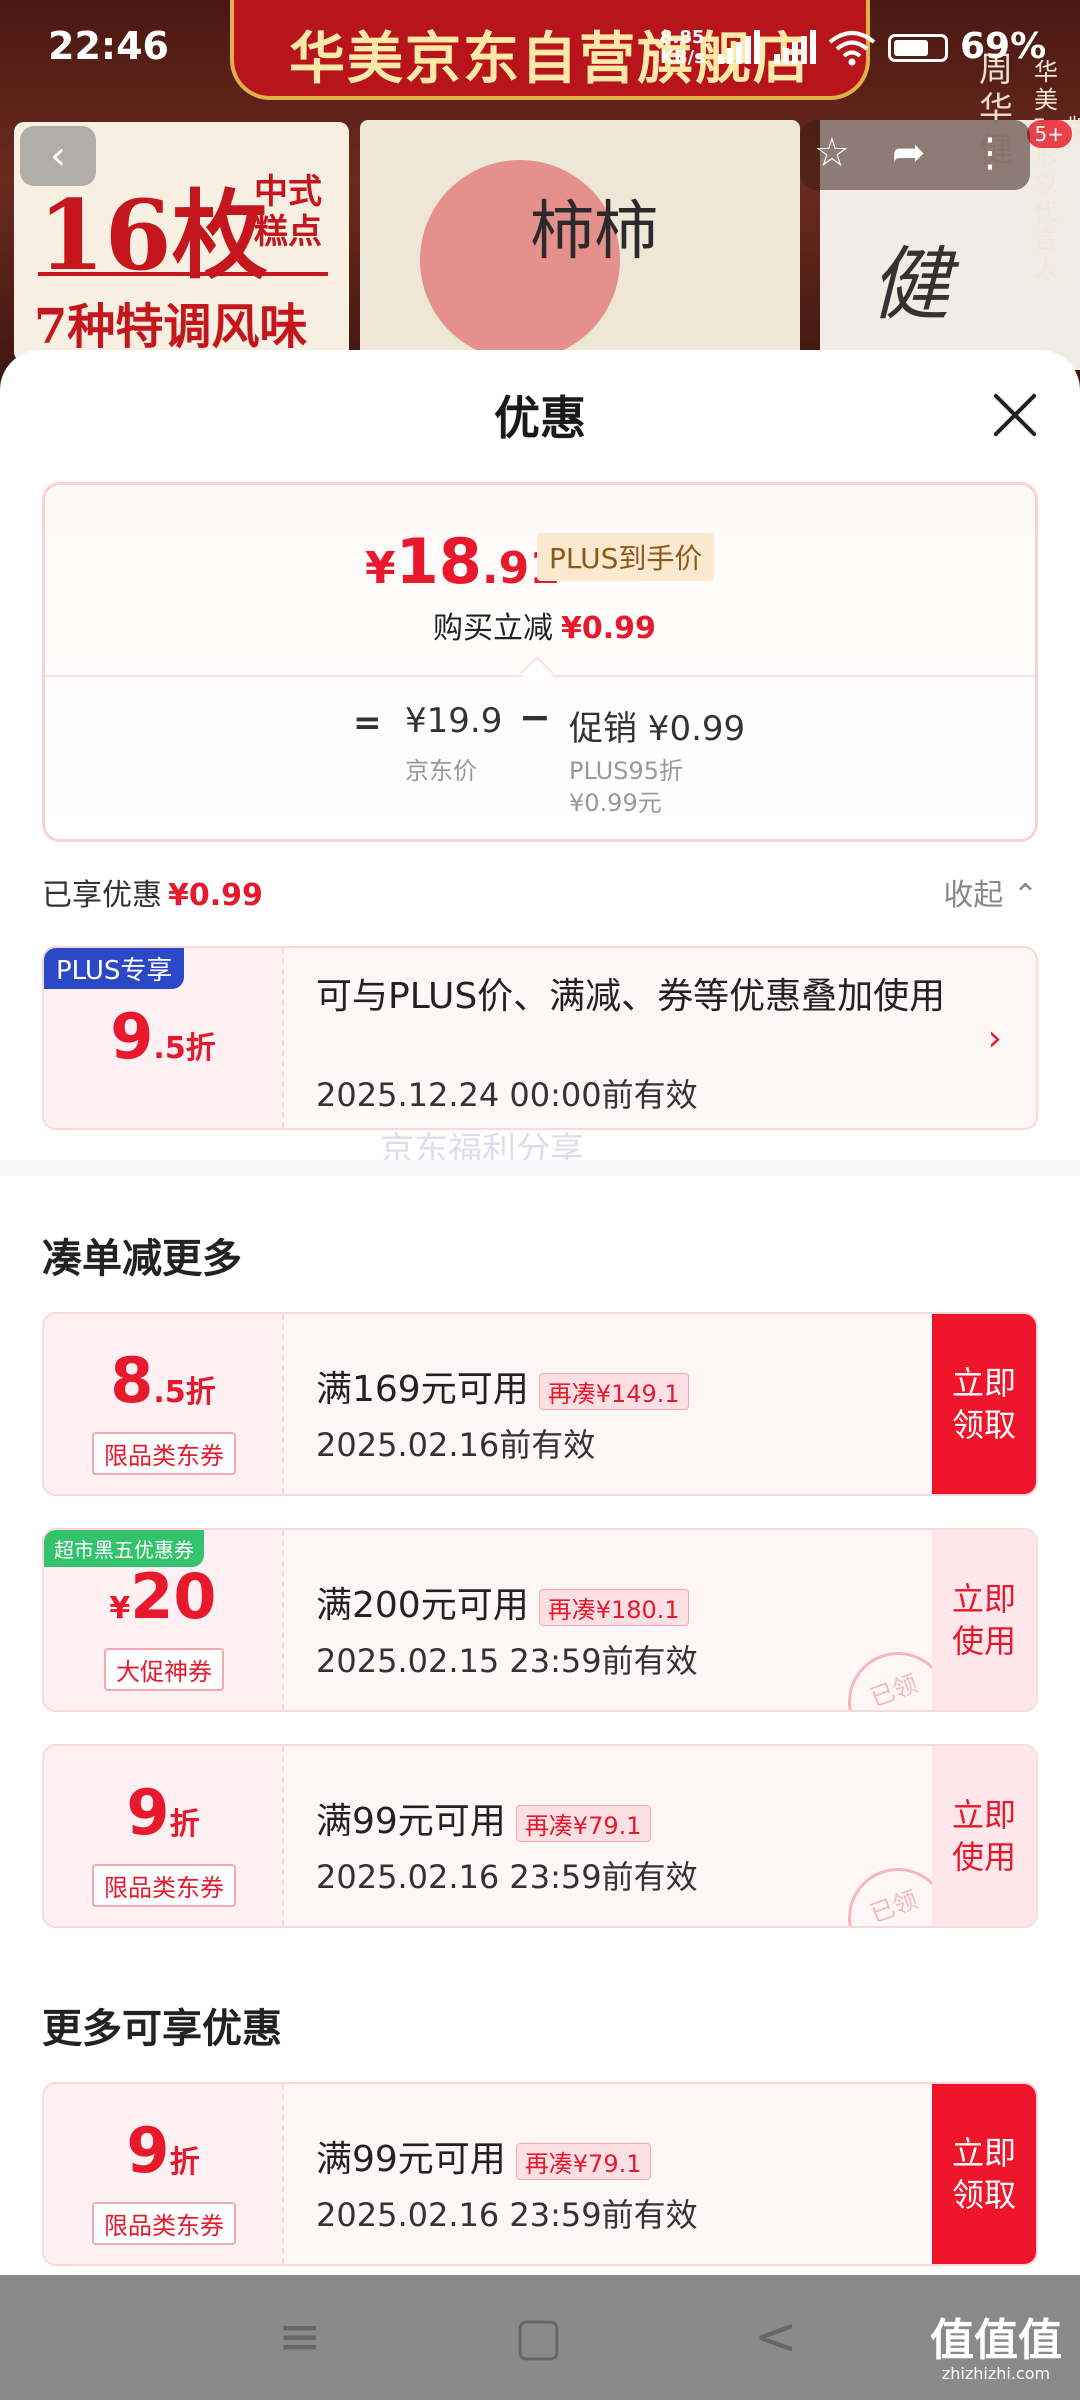 The height and width of the screenshot is (2400, 1080). I want to click on coupon-value: ¥20, so click(163, 1596).